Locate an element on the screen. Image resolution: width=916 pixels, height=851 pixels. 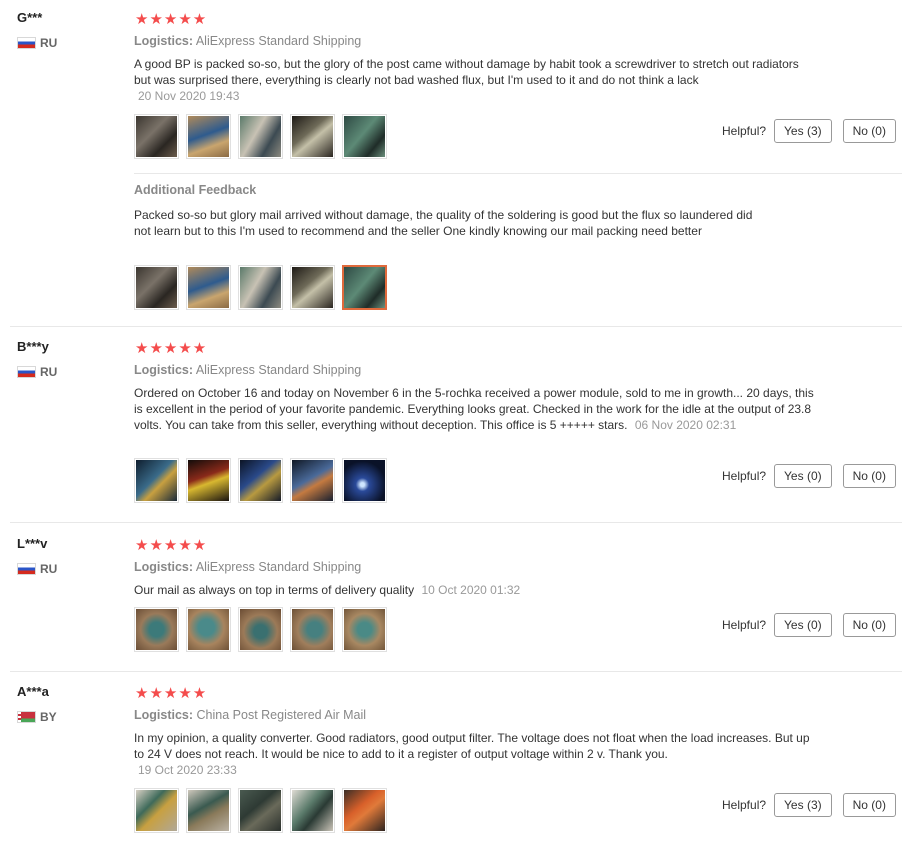
reviewer-name: G*** is located at coordinates (30, 17).